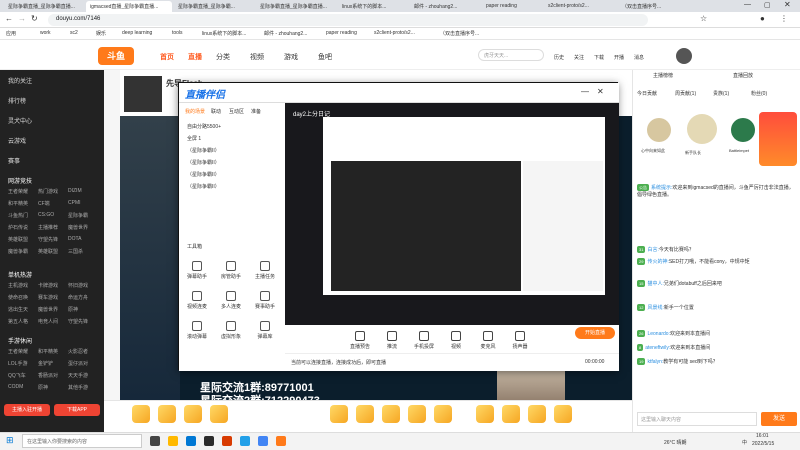  Describe the element at coordinates (53, 191) in the screenshot. I see `game-link: 热门游戏` at that location.